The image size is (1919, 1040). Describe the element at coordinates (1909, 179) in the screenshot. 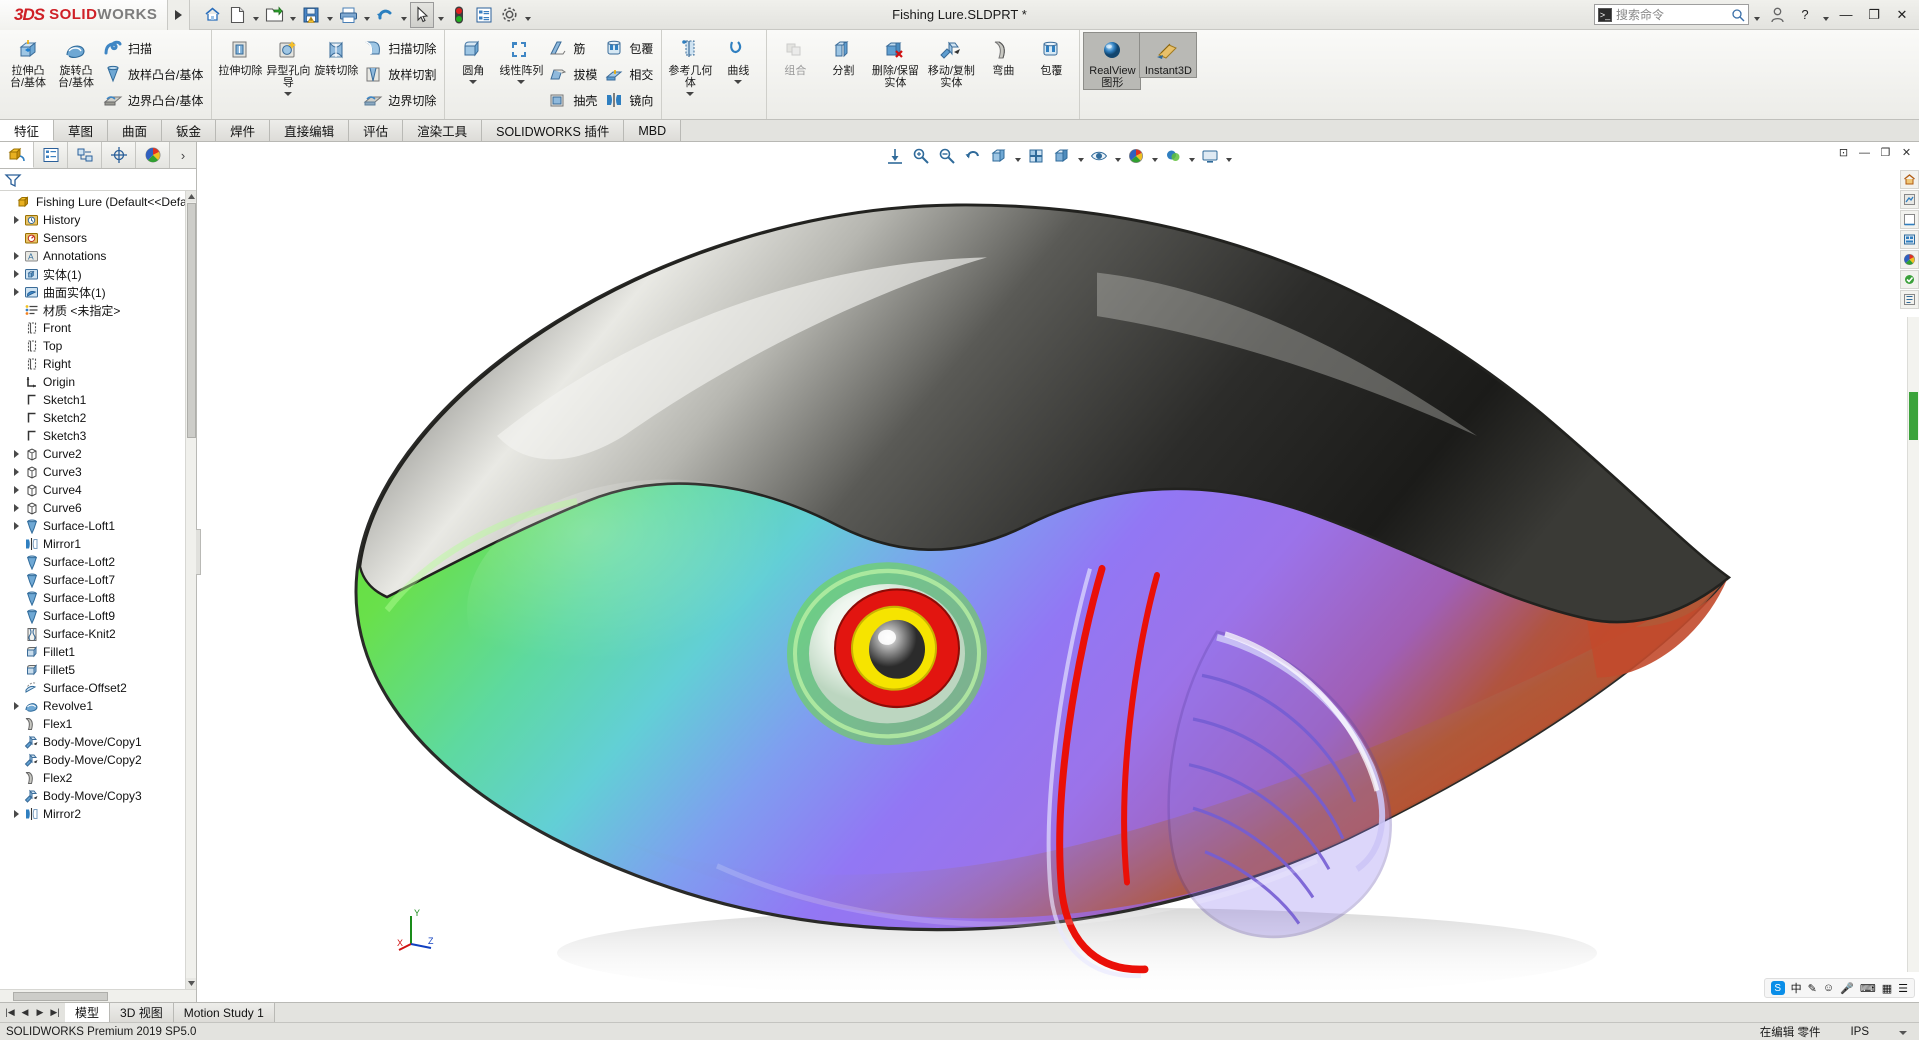

I see `view-home-icon` at that location.